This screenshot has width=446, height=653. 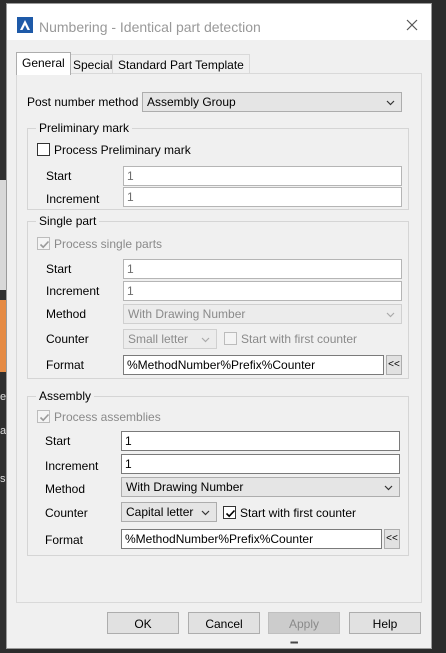 I want to click on process-single-parts-label: Process single parts, so click(x=108, y=244).